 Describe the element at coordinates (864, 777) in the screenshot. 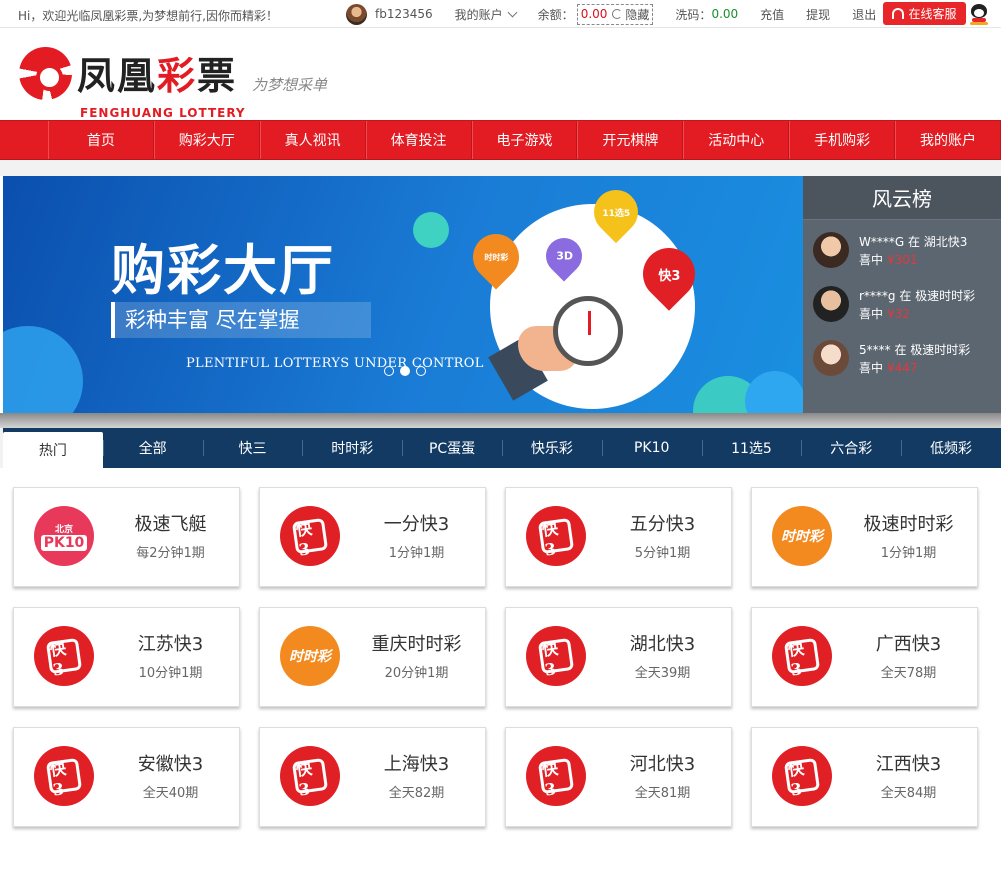

I see `game-card: 快3 江西快3 全天84期` at that location.